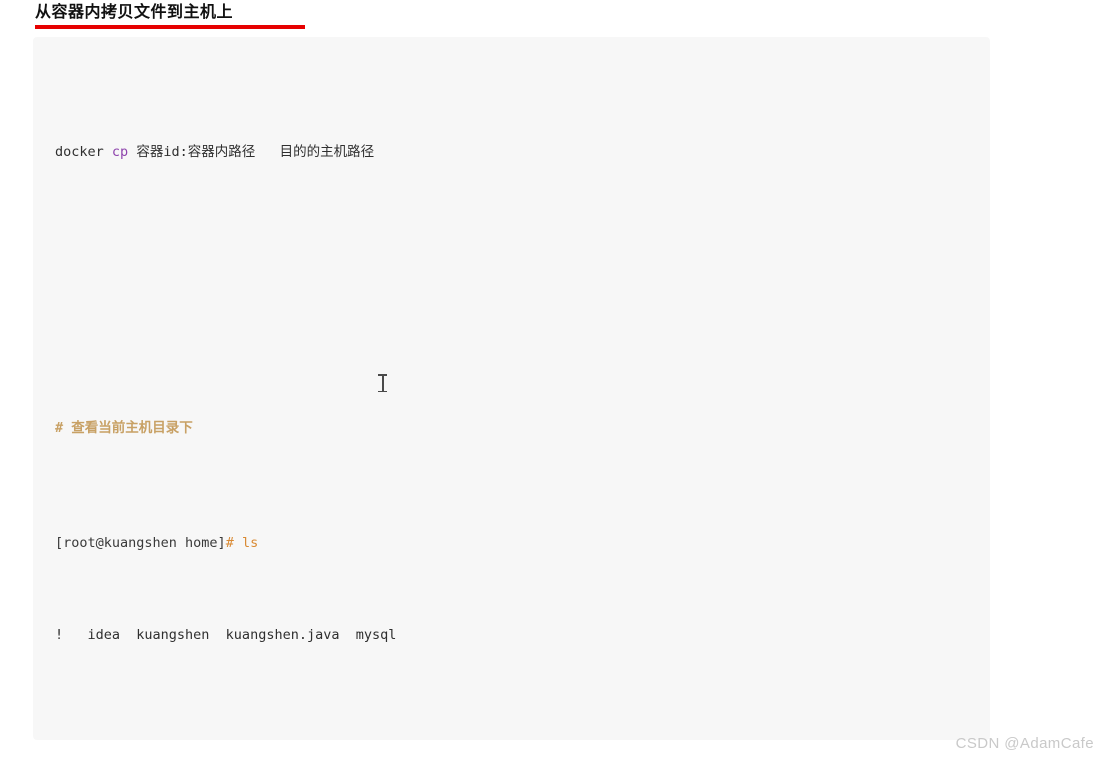 The height and width of the screenshot is (764, 1108). What do you see at coordinates (515, 635) in the screenshot?
I see `line-ls-output-before: ! idea kuangshen kuangshen.java mysql` at bounding box center [515, 635].